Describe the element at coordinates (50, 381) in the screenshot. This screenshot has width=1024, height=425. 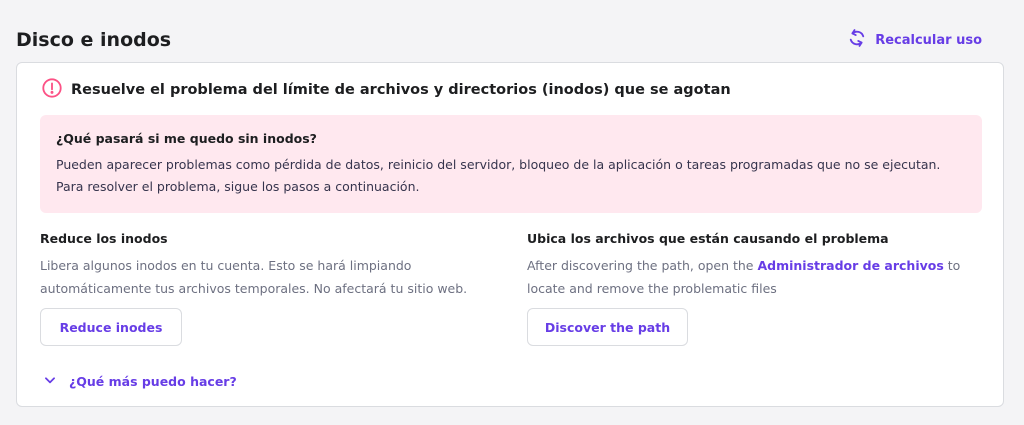
I see `chevron-down-icon` at that location.